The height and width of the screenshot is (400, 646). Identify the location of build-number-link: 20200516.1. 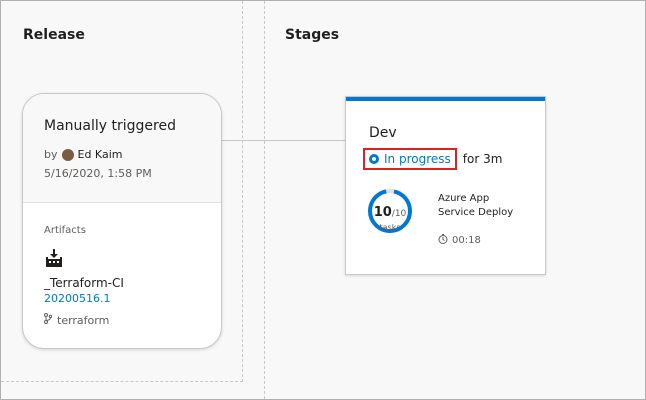
(77, 298).